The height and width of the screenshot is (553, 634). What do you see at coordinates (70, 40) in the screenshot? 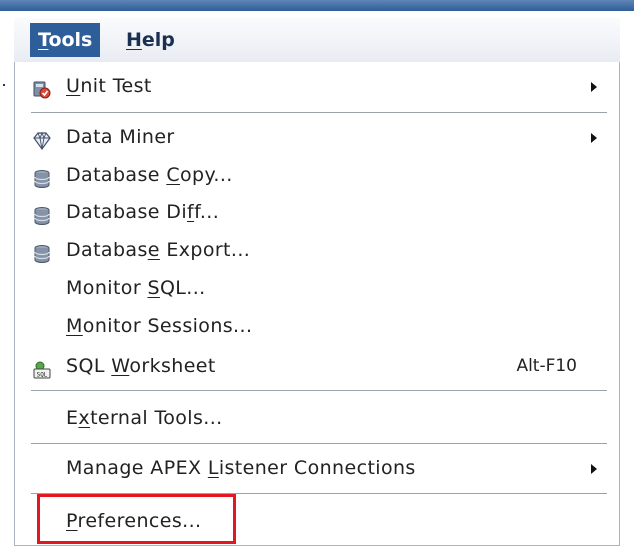
I see `menu-tools-label: ools` at bounding box center [70, 40].